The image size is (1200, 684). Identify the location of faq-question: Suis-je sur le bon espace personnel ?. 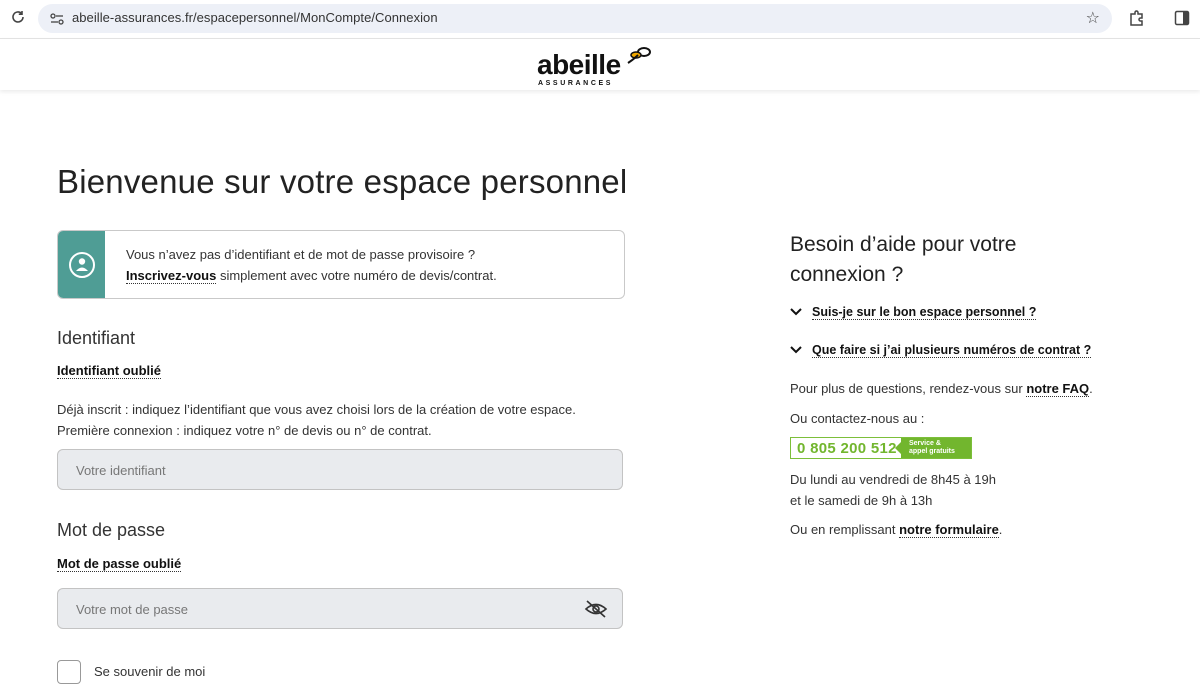
(924, 312).